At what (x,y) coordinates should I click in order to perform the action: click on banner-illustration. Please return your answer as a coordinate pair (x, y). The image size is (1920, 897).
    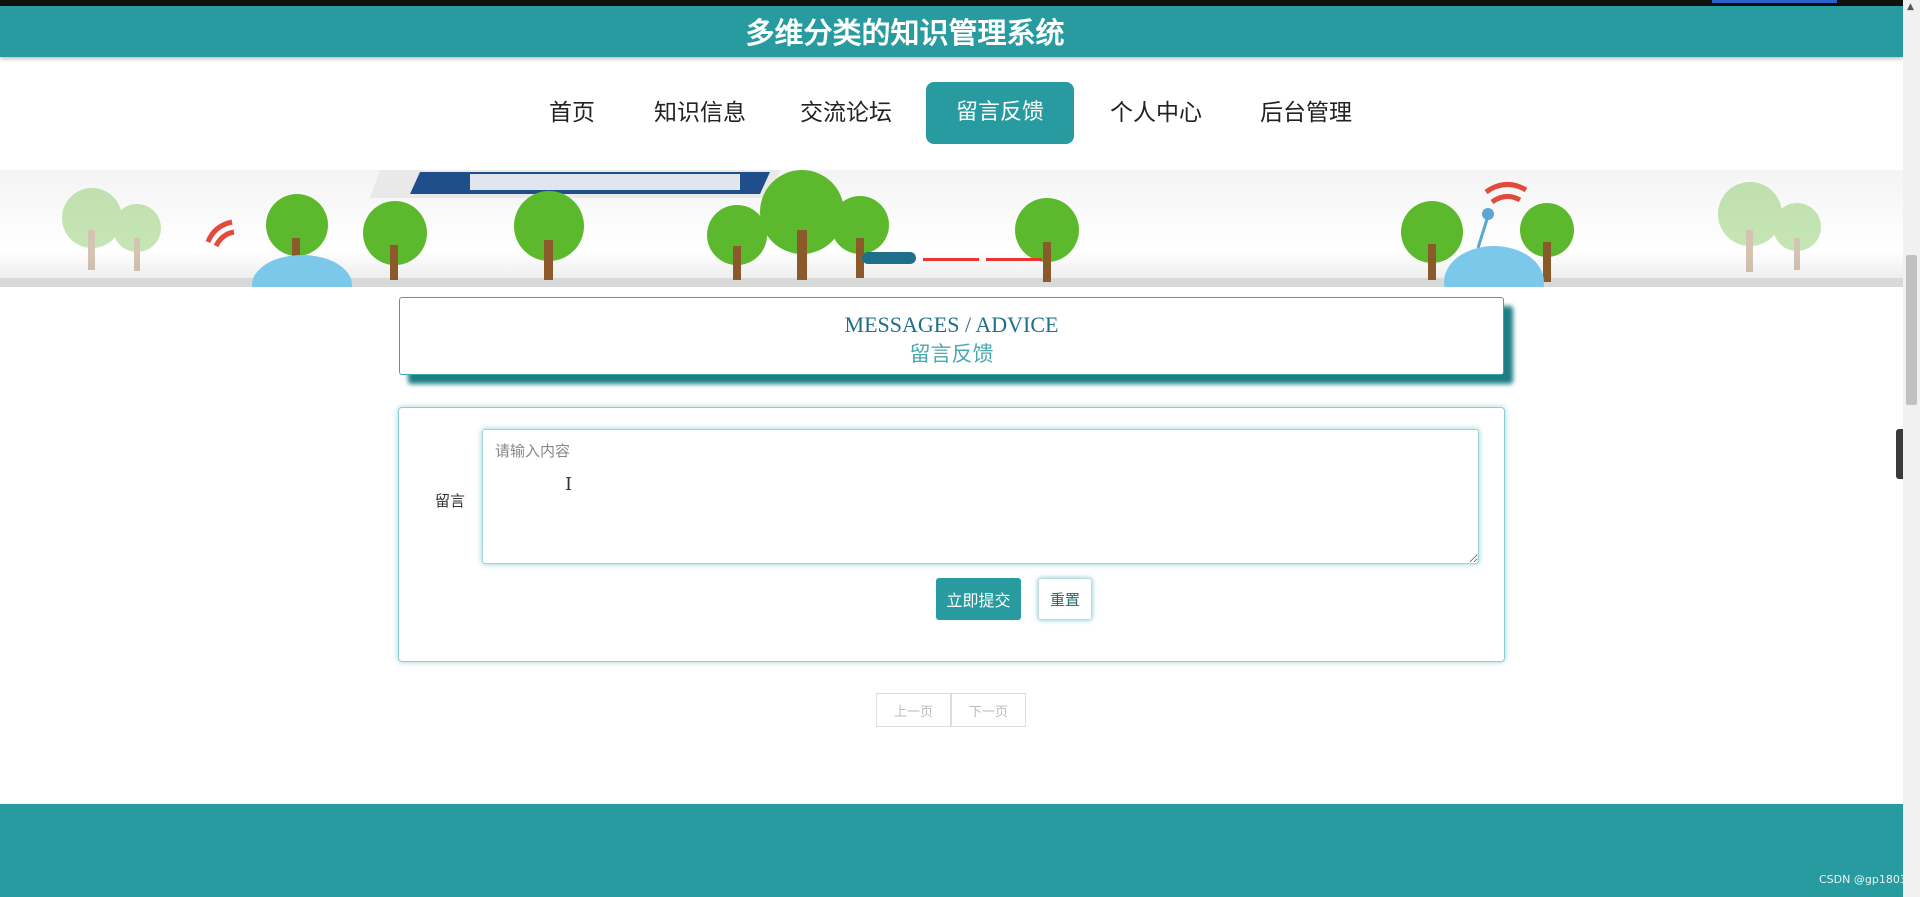
    Looking at the image, I should click on (951, 228).